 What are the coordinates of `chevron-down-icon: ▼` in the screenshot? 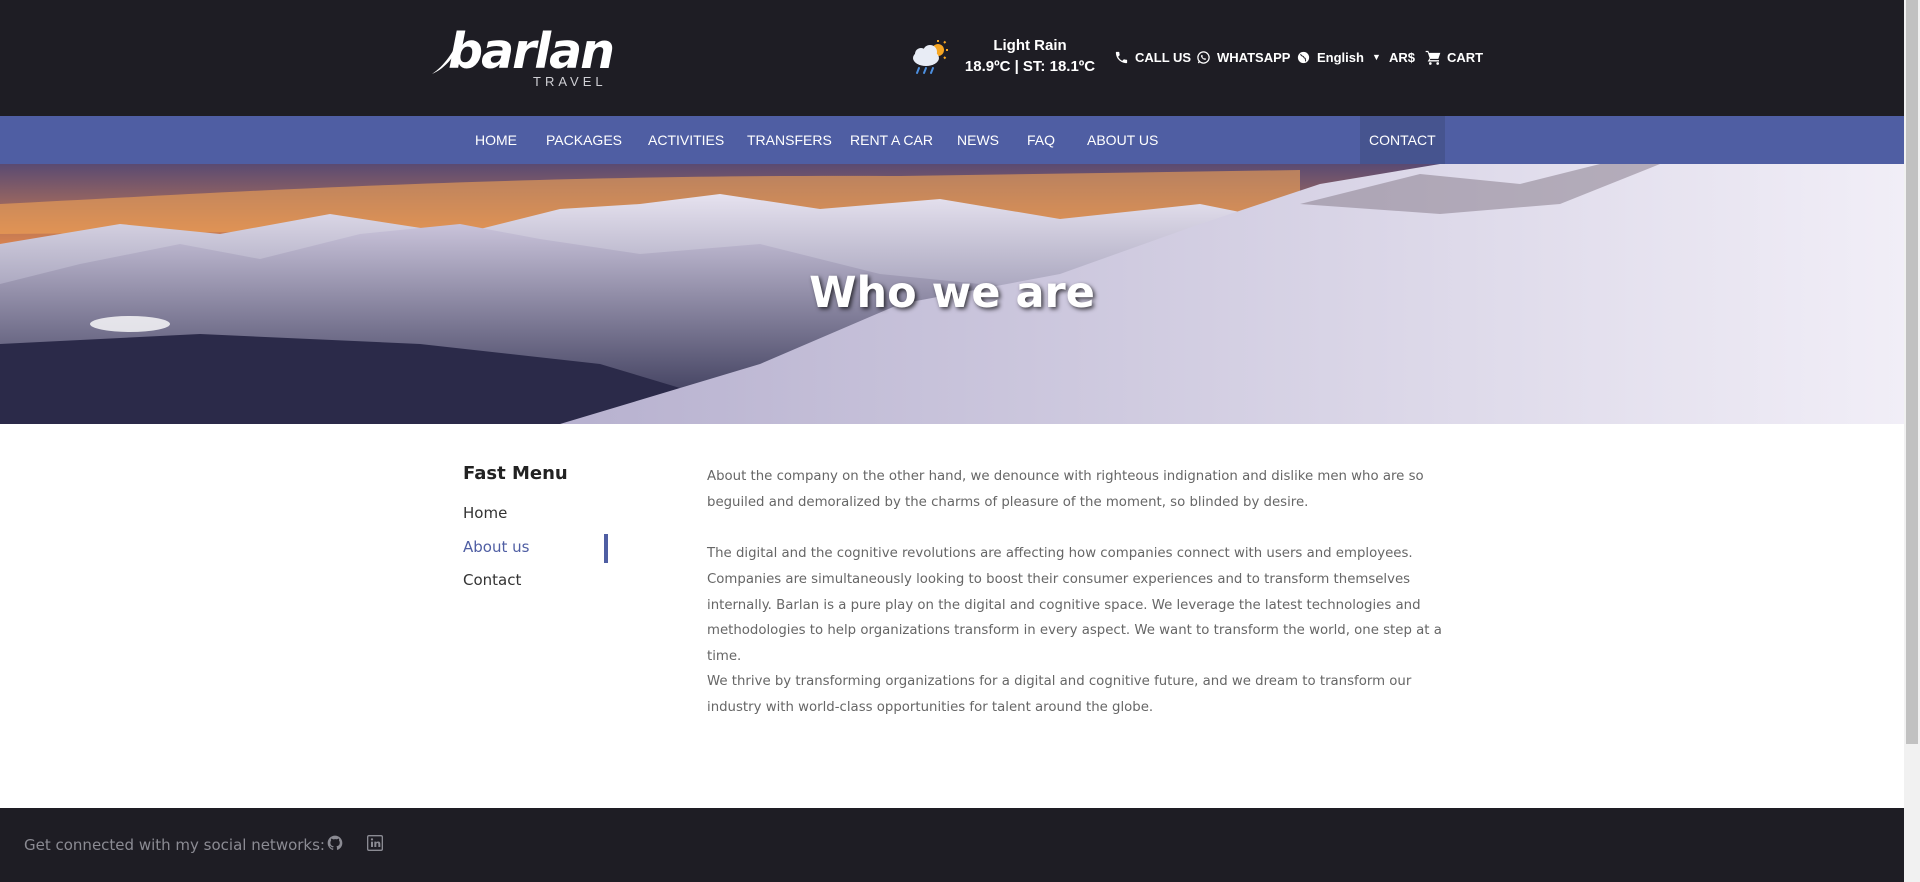 It's located at (1376, 57).